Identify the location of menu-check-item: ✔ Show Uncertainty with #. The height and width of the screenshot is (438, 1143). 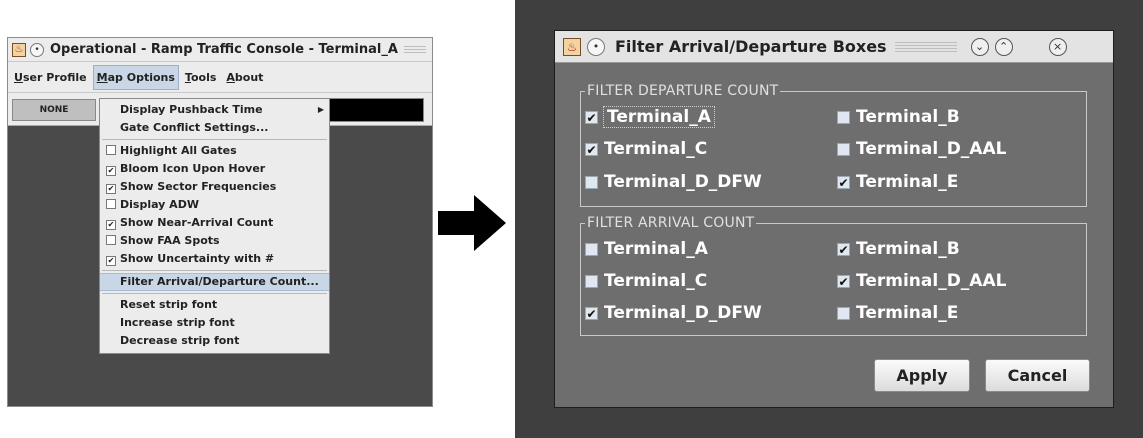
(214, 259).